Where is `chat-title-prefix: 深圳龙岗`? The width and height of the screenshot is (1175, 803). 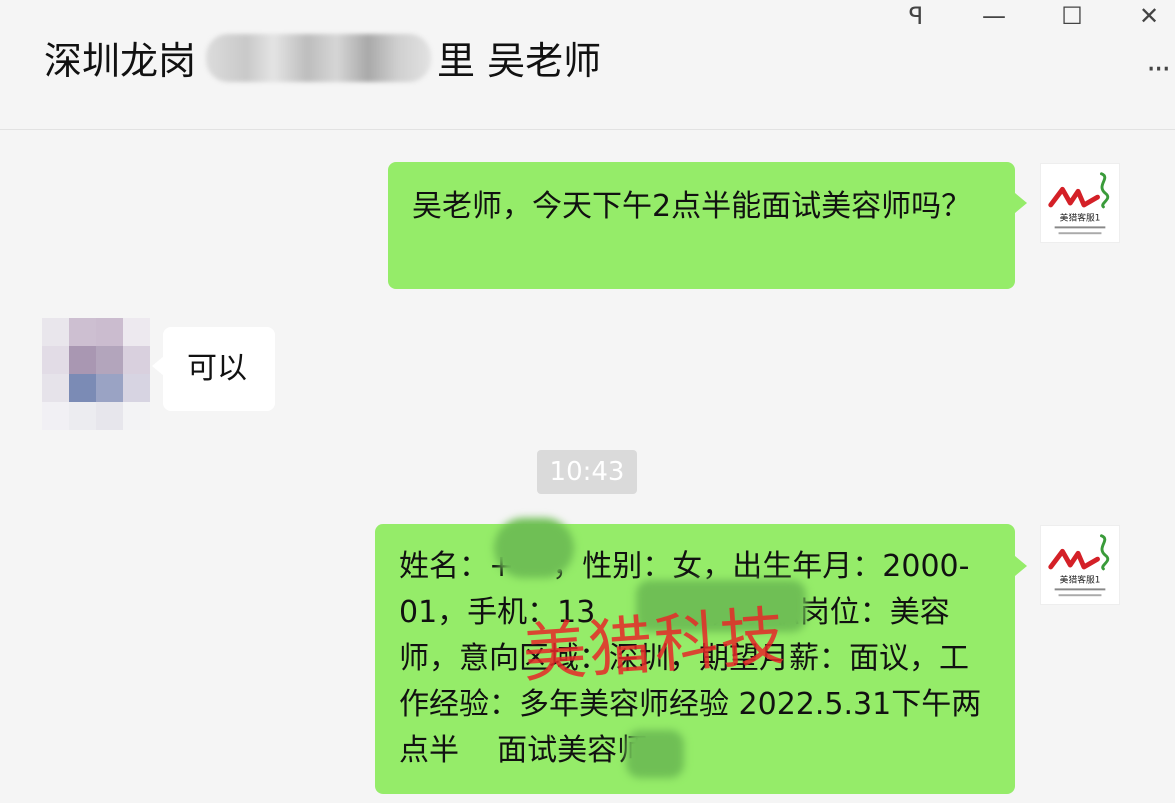
chat-title-prefix: 深圳龙岗 is located at coordinates (120, 61).